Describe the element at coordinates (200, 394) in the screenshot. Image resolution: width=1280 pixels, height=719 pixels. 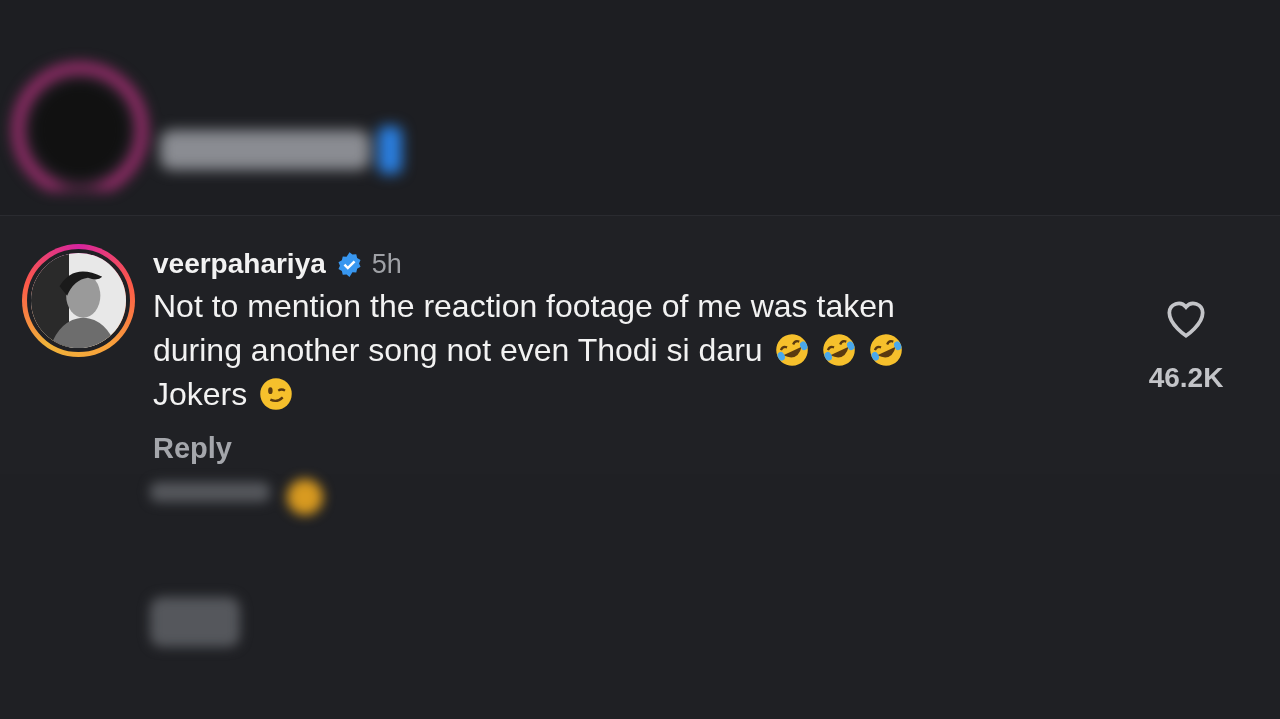
I see `comment-text: Jokers` at that location.